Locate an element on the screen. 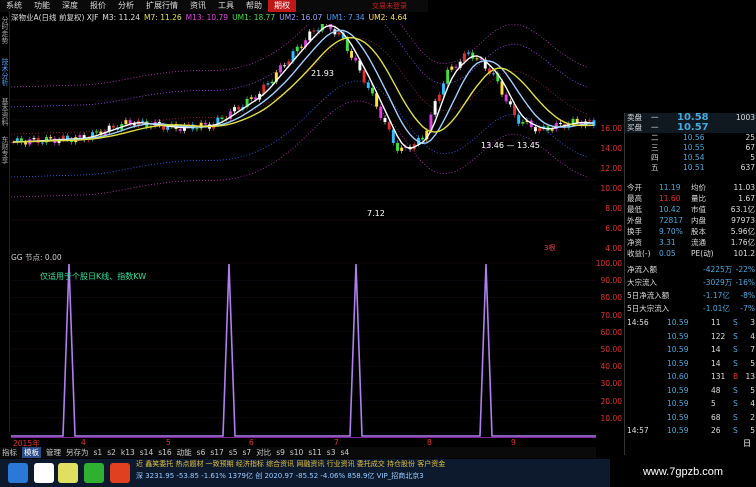 Image resolution: width=756 pixels, height=487 pixels. tick-row: 10.60 131 B 13 is located at coordinates (690, 377).